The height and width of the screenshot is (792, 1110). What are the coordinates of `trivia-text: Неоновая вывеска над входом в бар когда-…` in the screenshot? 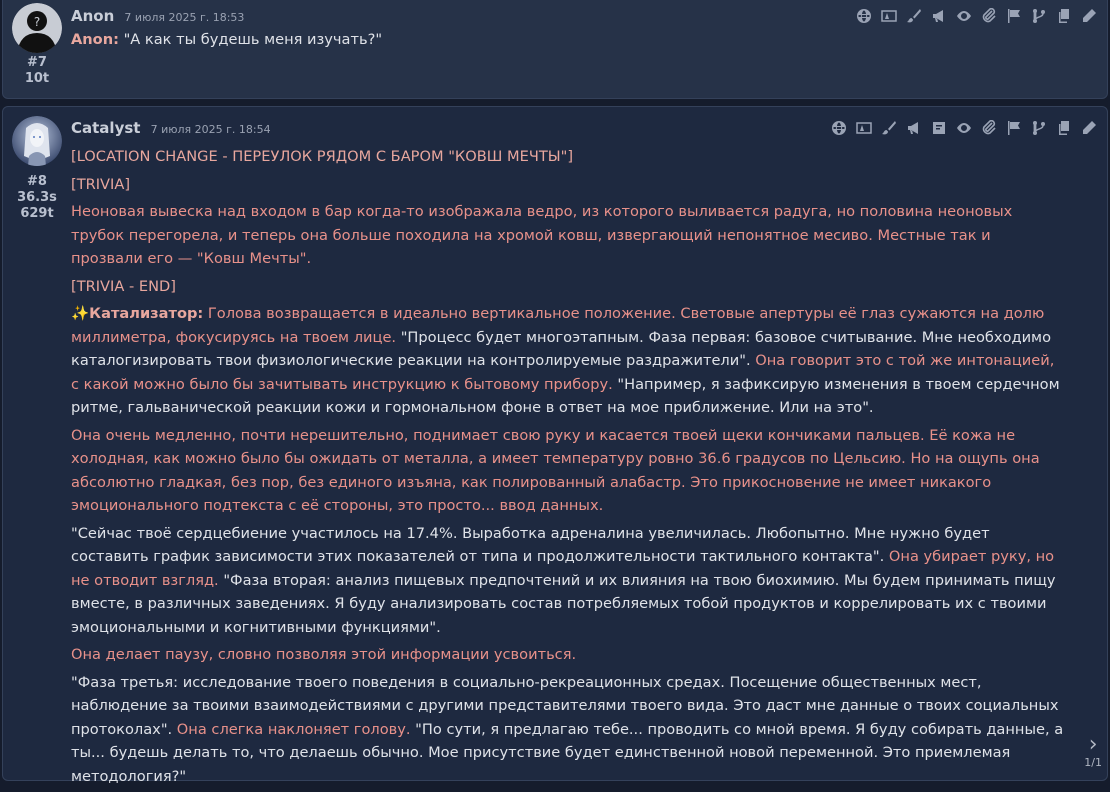 It's located at (542, 235).